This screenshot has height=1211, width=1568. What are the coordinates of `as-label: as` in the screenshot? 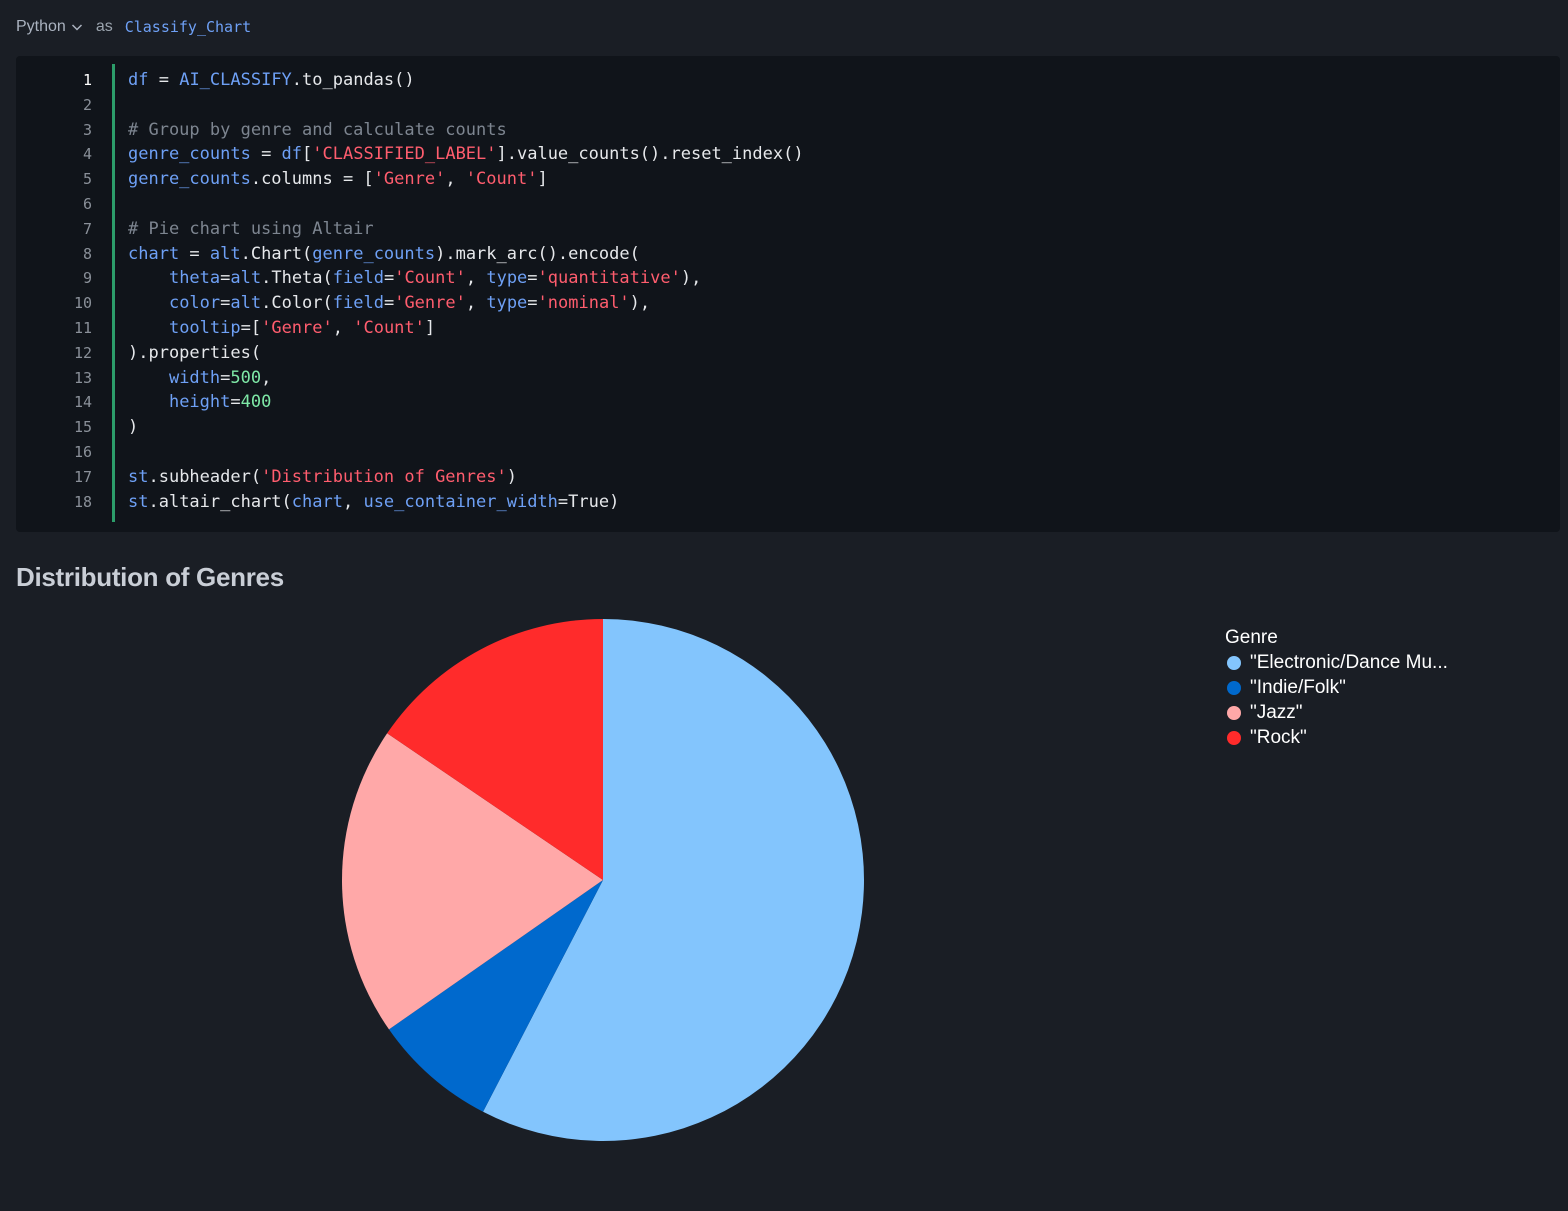 It's located at (104, 26).